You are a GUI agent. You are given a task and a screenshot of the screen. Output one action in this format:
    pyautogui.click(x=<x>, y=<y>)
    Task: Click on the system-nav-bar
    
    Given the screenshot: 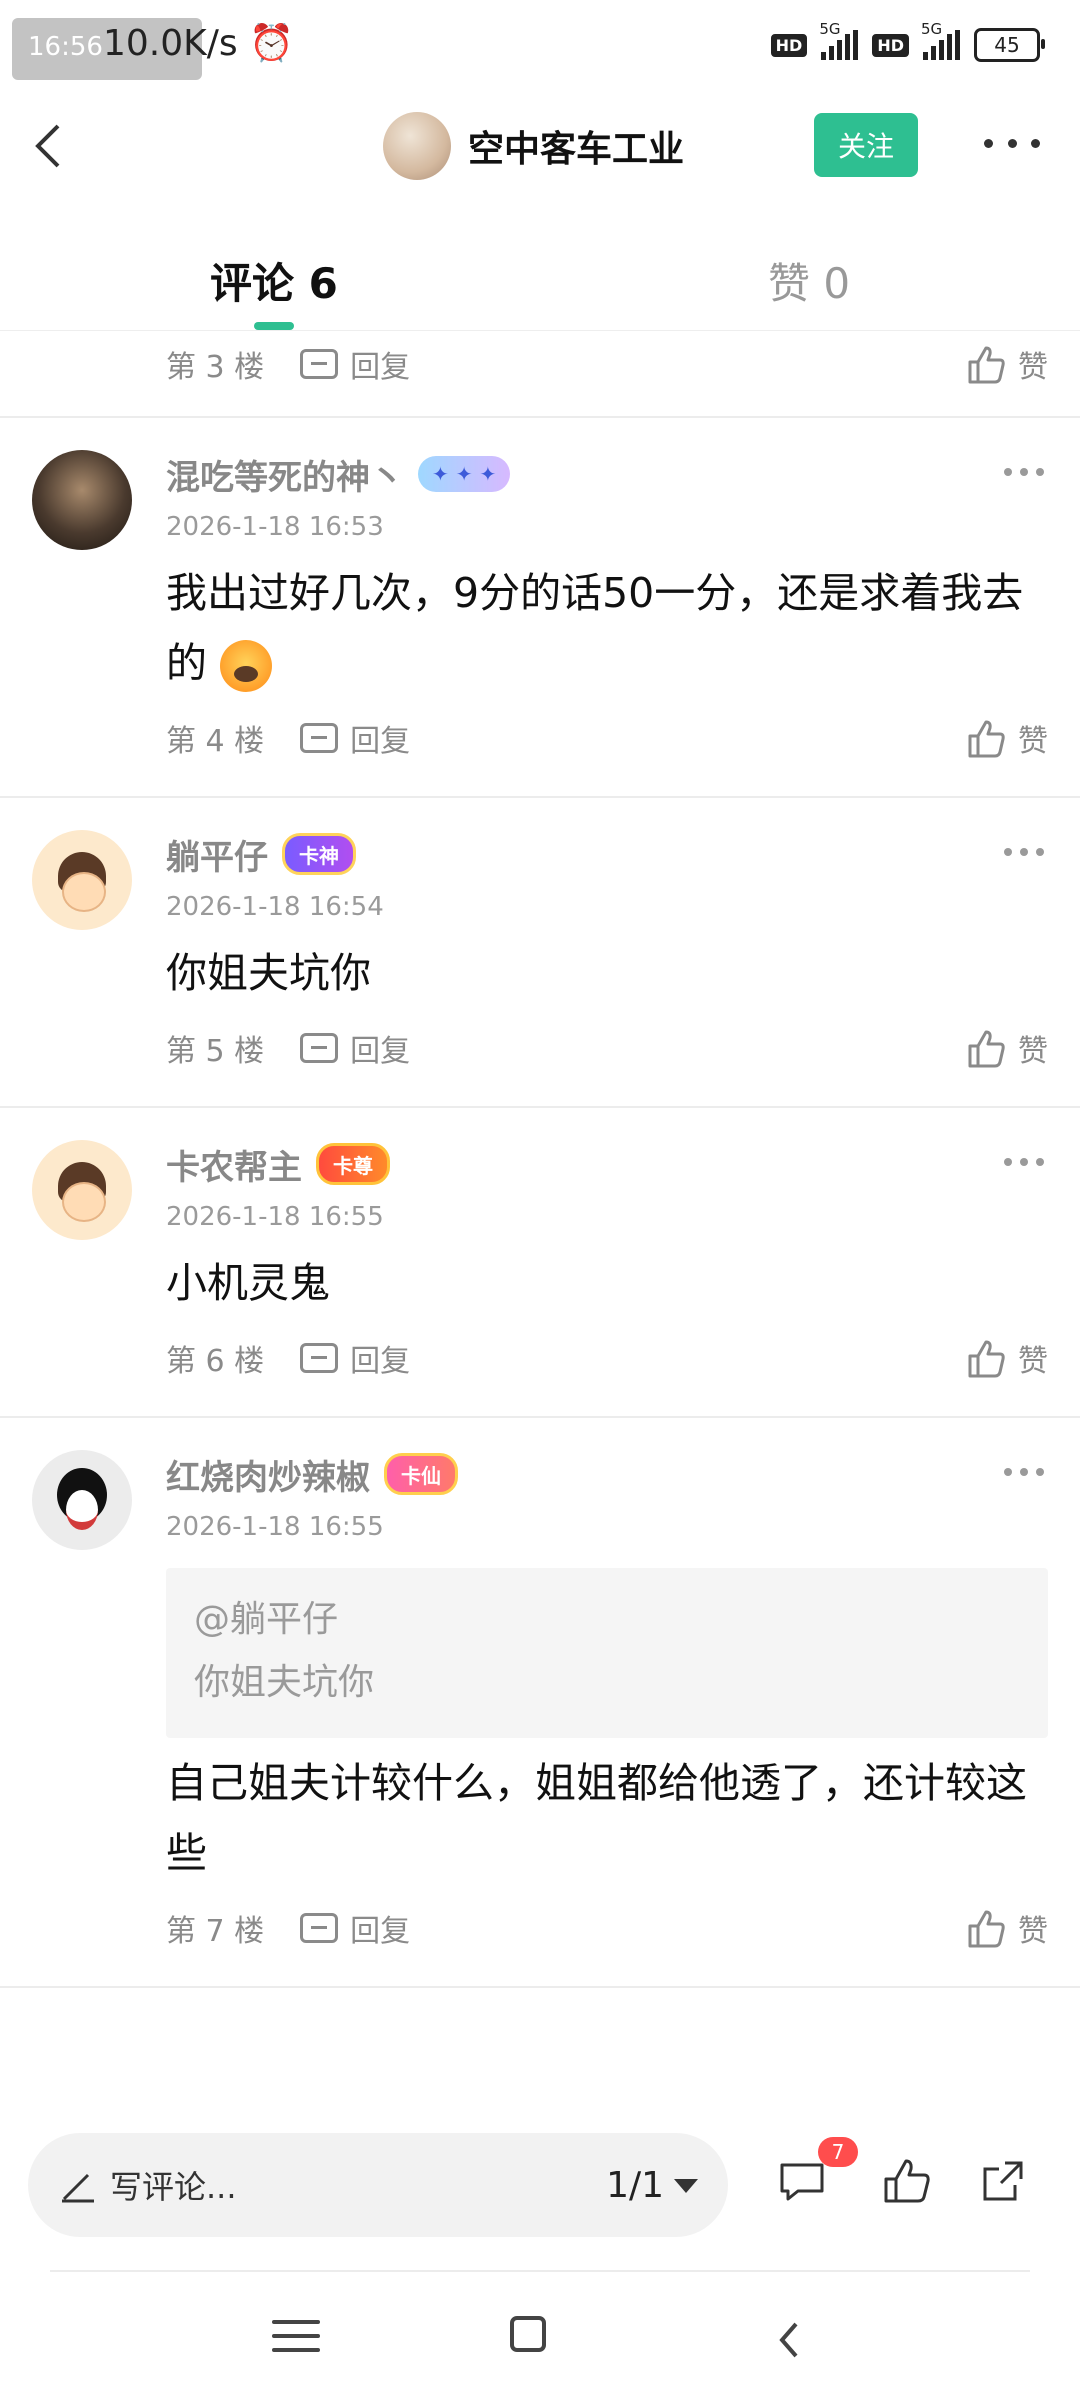 What is the action you would take?
    pyautogui.click(x=540, y=2340)
    